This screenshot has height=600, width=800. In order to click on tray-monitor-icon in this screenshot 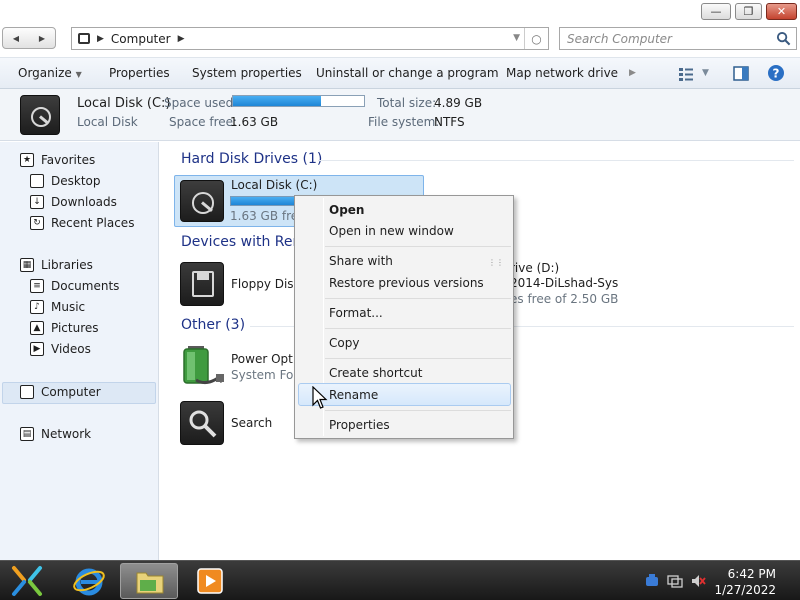, I will do `click(675, 581)`.